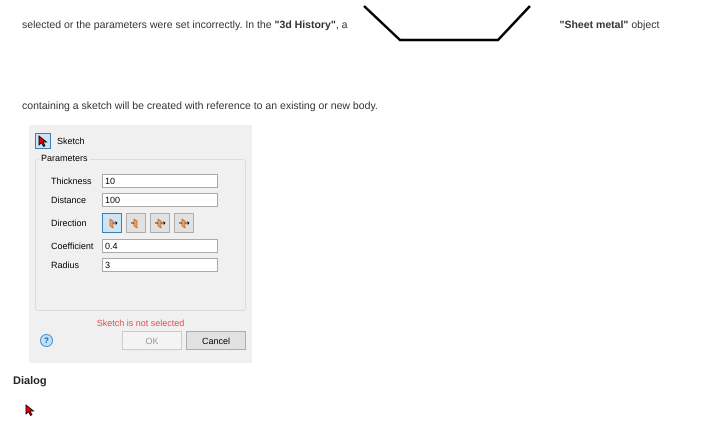 The height and width of the screenshot is (439, 727). What do you see at coordinates (160, 200) in the screenshot?
I see `input-field: 100` at bounding box center [160, 200].